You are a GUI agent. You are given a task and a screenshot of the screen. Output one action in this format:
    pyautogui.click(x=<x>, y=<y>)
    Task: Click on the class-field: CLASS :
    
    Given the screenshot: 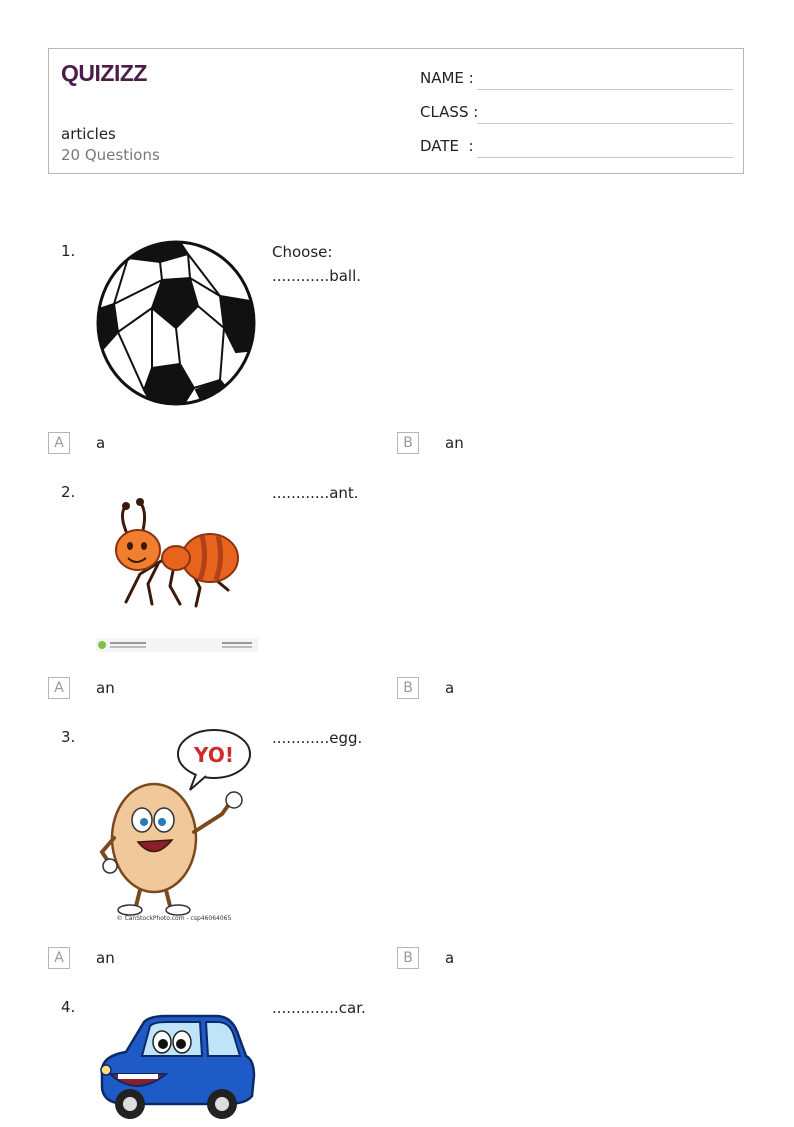 What is the action you would take?
    pyautogui.click(x=576, y=113)
    